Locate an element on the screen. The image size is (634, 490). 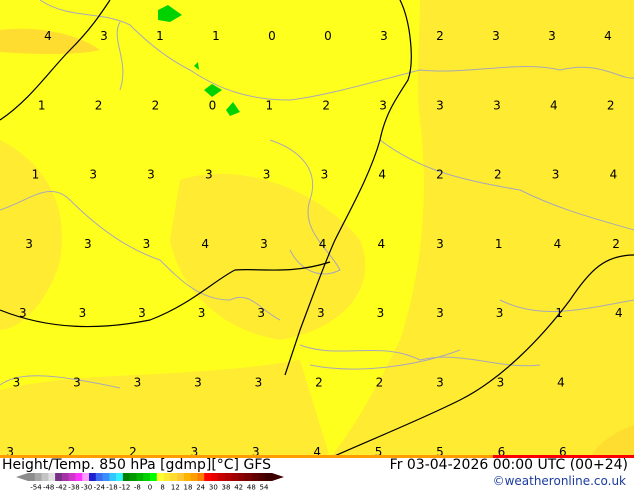
colorbar-tick-label: 38 is located at coordinates (226, 487).